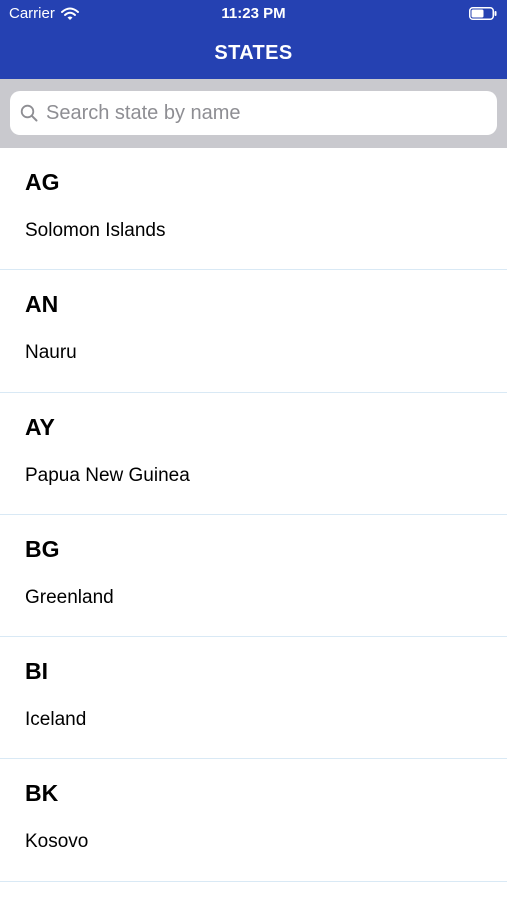 The image size is (507, 900). What do you see at coordinates (42, 548) in the screenshot?
I see `state-code: BG` at bounding box center [42, 548].